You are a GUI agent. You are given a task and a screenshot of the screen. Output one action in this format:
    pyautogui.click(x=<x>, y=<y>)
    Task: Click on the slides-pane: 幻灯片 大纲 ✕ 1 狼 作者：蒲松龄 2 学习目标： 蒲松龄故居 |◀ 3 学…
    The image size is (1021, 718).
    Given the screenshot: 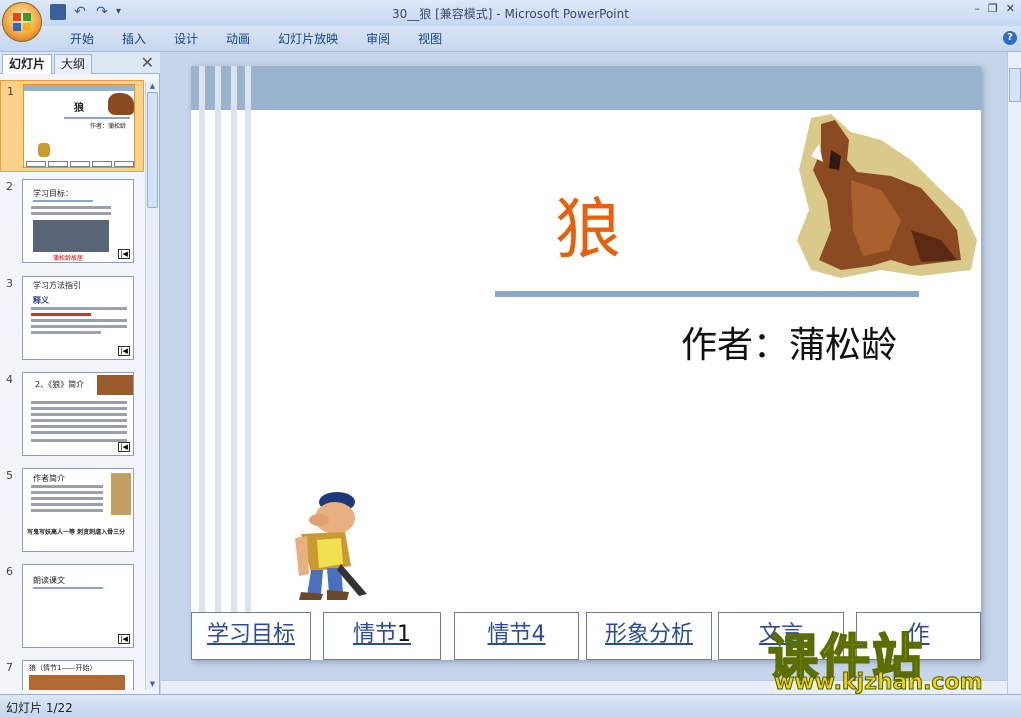 What is the action you would take?
    pyautogui.click(x=80, y=373)
    